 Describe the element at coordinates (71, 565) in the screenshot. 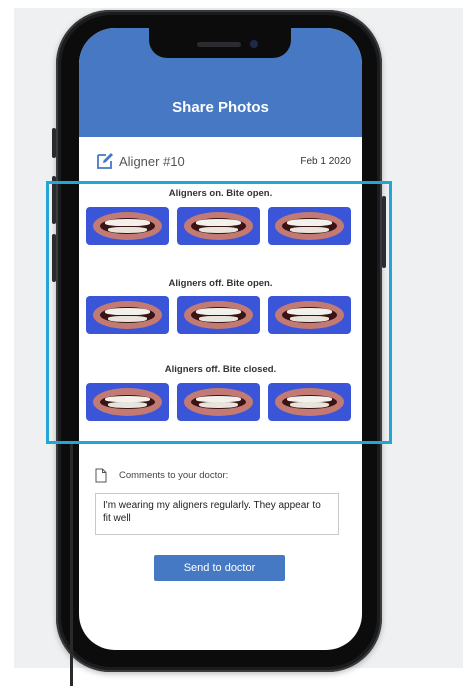

I see `callout-line` at that location.